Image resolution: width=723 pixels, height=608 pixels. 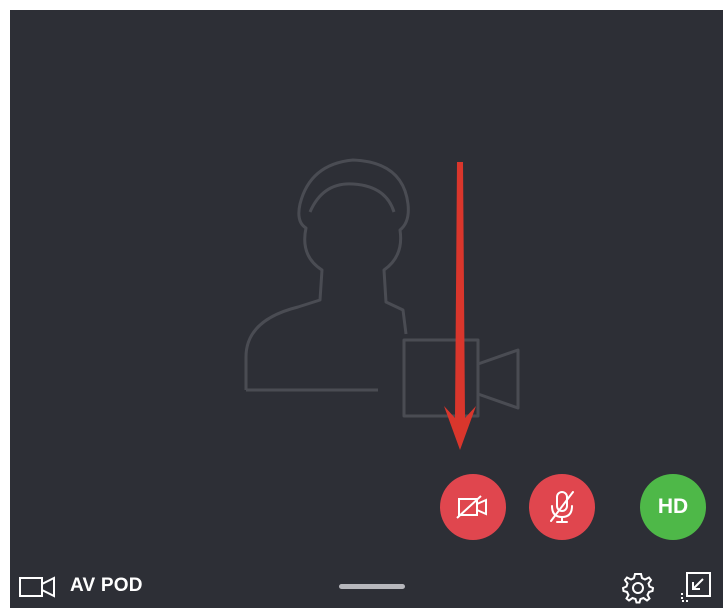 I want to click on annotation-arrow, so click(x=460, y=306).